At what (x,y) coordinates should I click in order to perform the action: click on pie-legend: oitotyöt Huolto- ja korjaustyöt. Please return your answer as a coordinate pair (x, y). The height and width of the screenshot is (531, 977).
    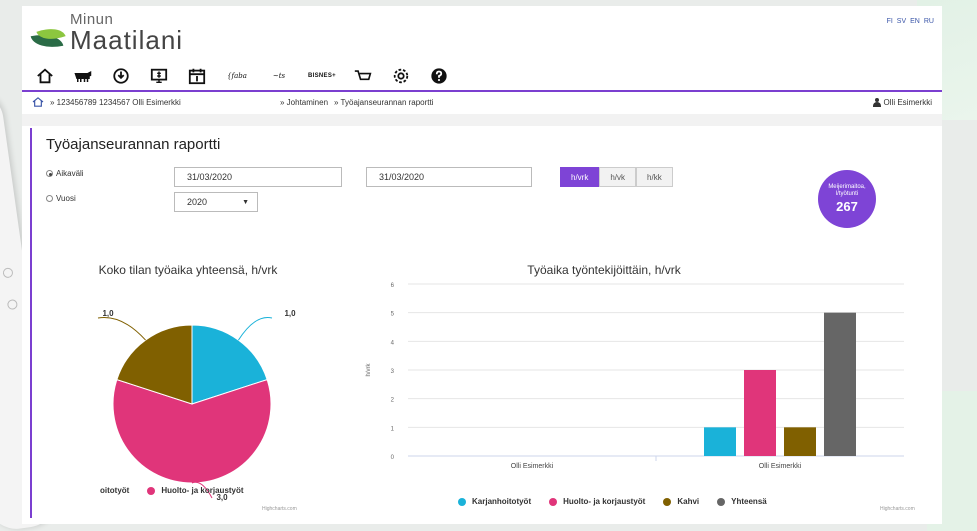
    Looking at the image, I should click on (172, 490).